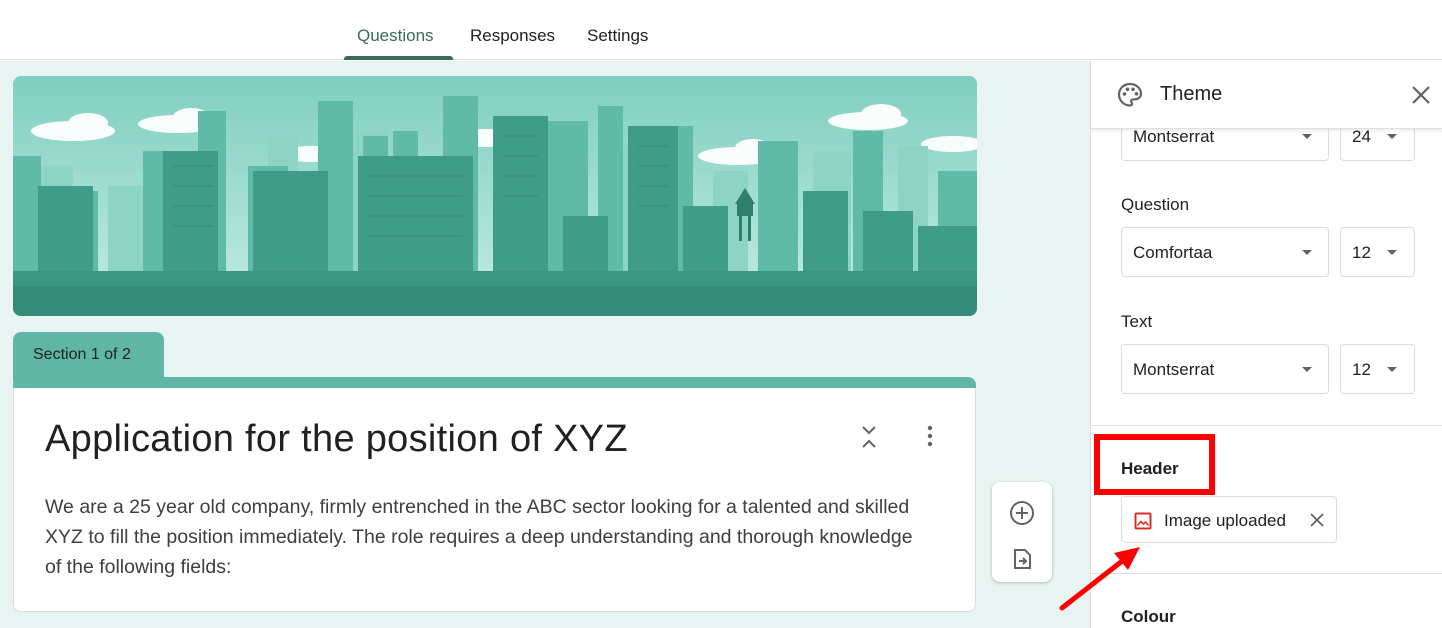  What do you see at coordinates (1225, 520) in the screenshot?
I see `image-uploaded-label: Image uploaded` at bounding box center [1225, 520].